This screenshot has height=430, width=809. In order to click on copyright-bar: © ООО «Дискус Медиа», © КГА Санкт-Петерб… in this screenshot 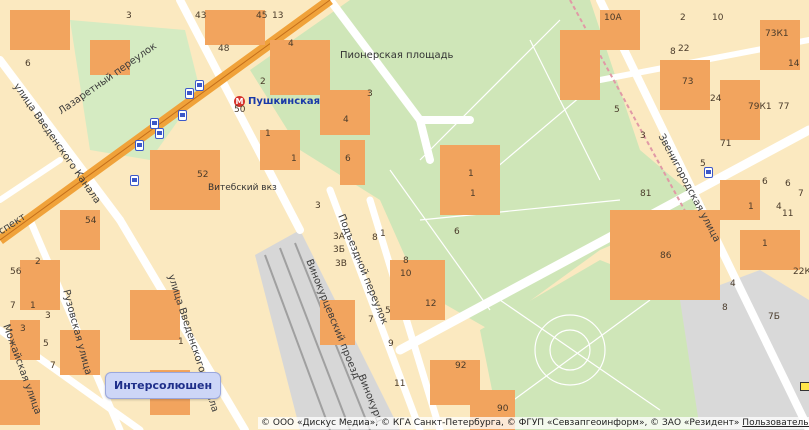, I will do `click(533, 423)`.